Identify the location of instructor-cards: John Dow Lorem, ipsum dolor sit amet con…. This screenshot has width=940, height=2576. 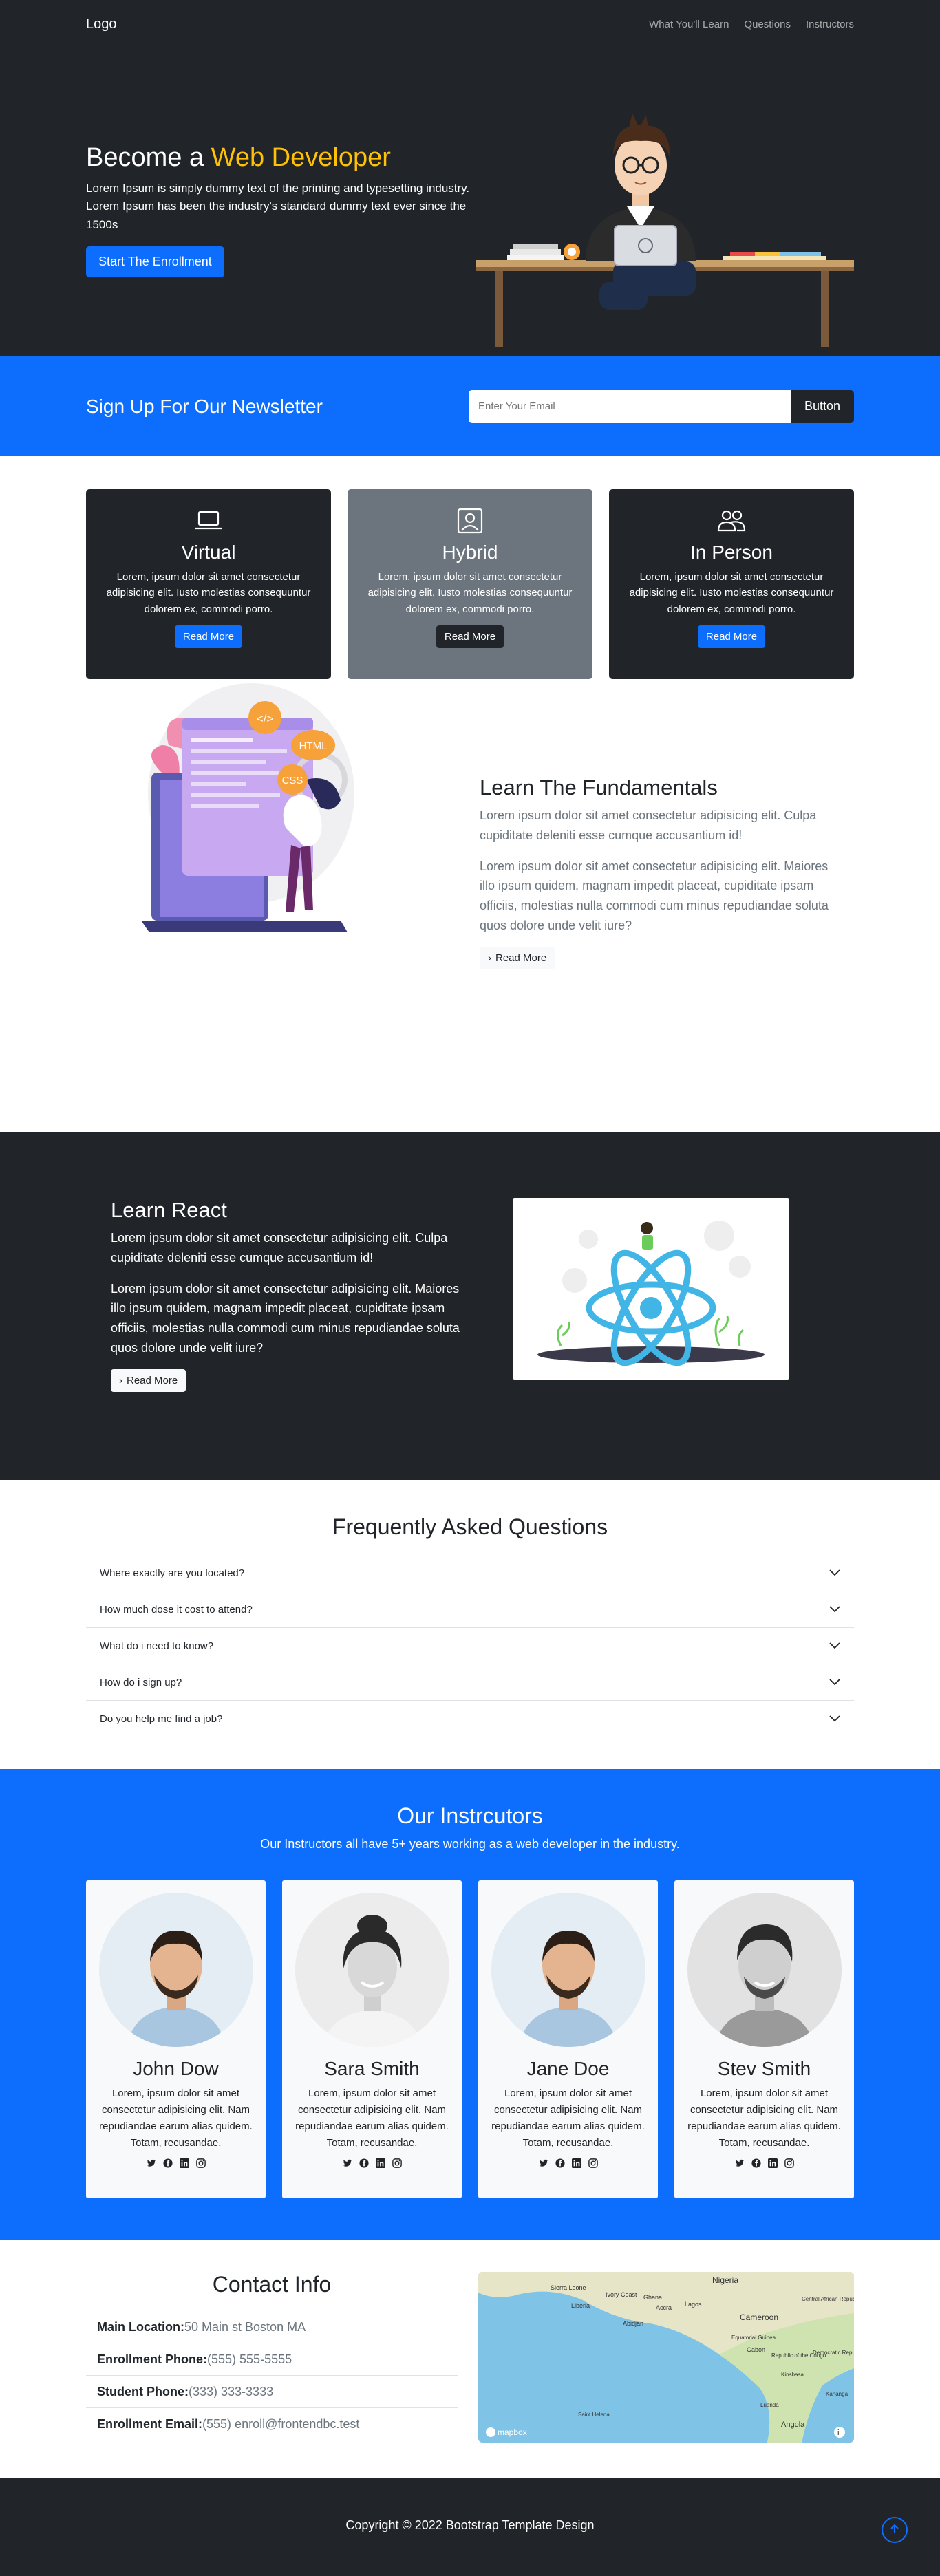
(470, 2039).